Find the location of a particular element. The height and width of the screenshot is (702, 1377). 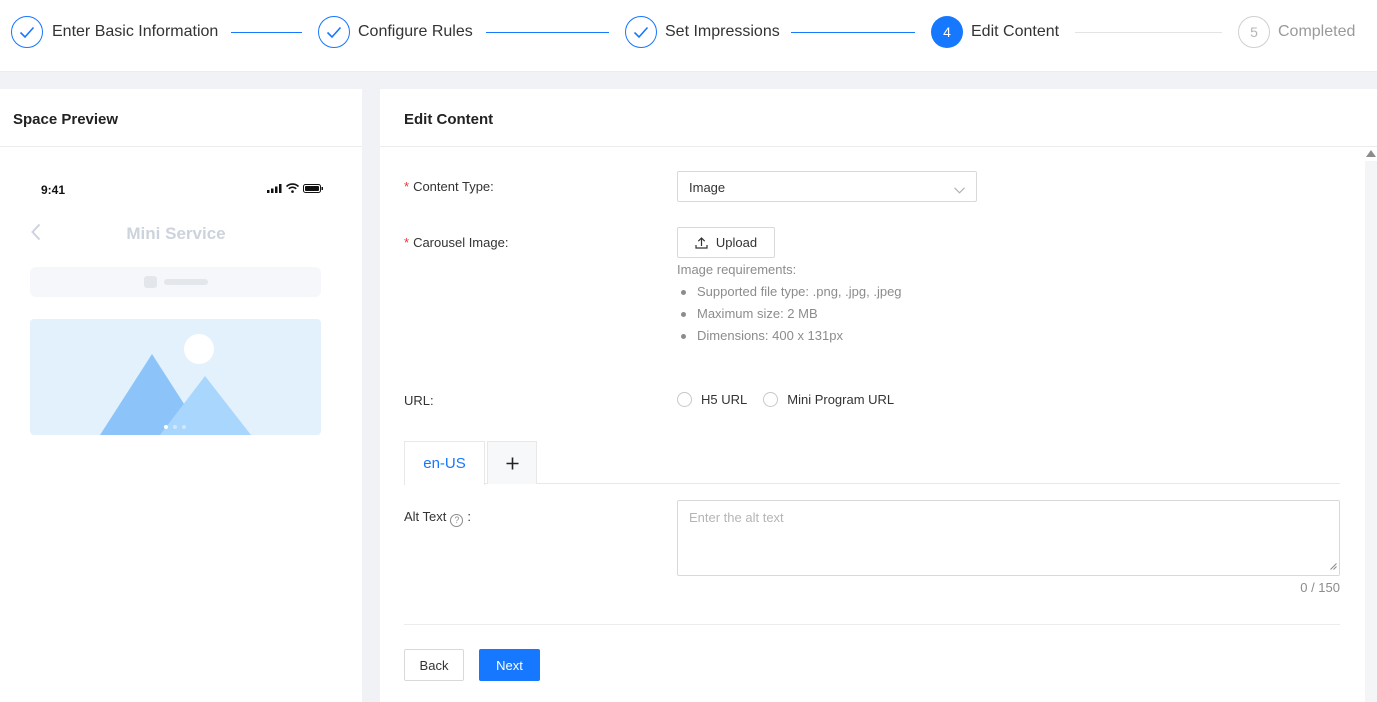

radio-h5-url: H5 URL is located at coordinates (712, 399).